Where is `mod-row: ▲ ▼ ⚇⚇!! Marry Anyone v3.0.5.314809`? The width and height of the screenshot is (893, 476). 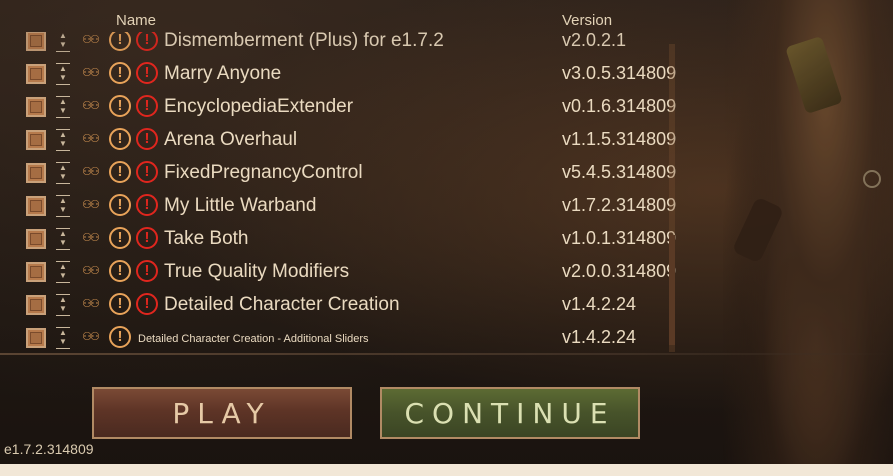 mod-row: ▲ ▼ ⚇⚇!! Marry Anyone v3.0.5.314809 is located at coordinates (340, 73).